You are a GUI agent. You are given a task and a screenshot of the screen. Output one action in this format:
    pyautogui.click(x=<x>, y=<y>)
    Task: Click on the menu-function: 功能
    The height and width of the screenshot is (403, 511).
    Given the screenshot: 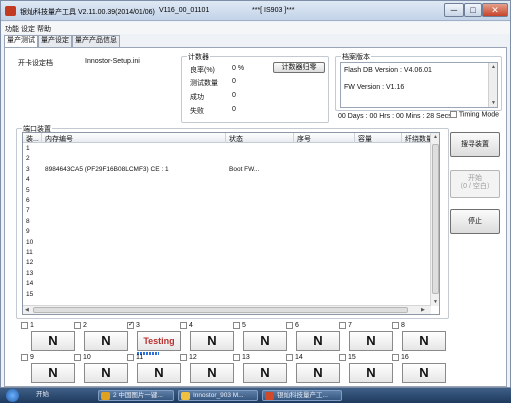 What is the action you would take?
    pyautogui.click(x=12, y=29)
    